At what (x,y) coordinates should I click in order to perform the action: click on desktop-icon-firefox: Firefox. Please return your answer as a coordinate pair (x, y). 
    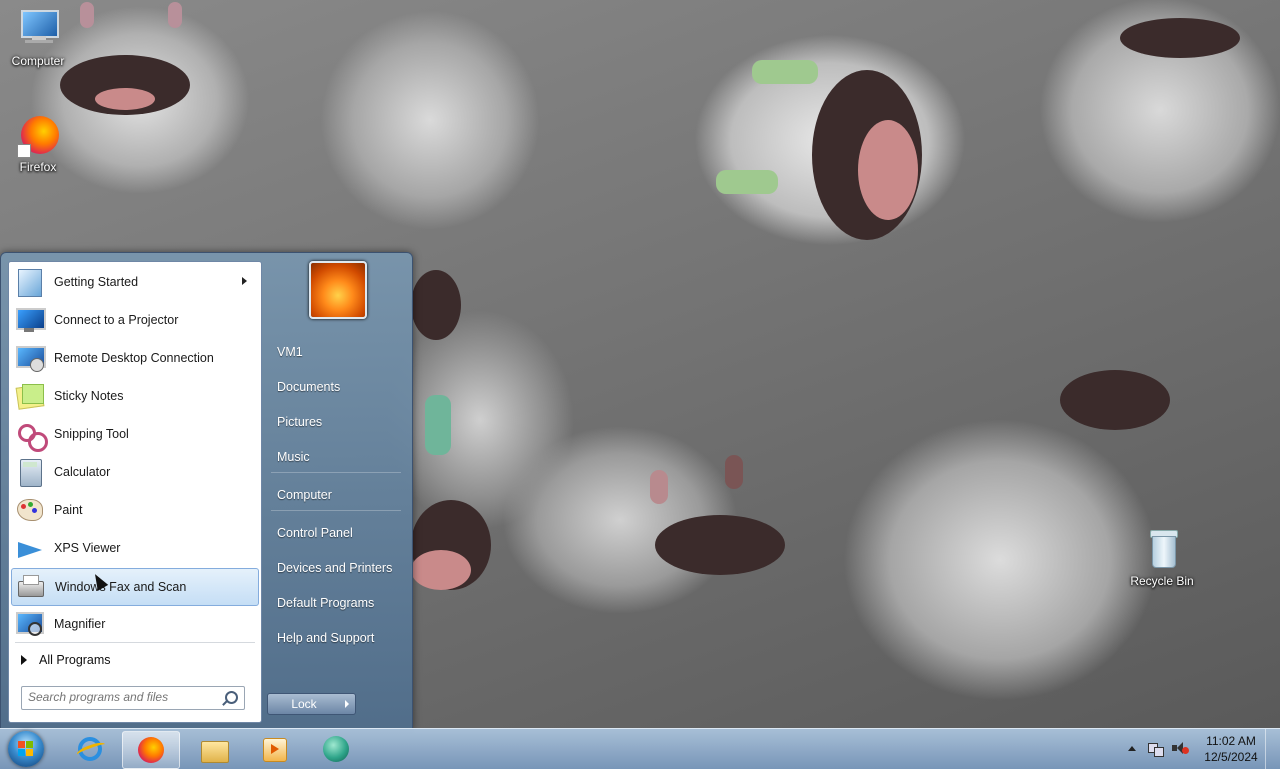
    Looking at the image, I should click on (38, 143).